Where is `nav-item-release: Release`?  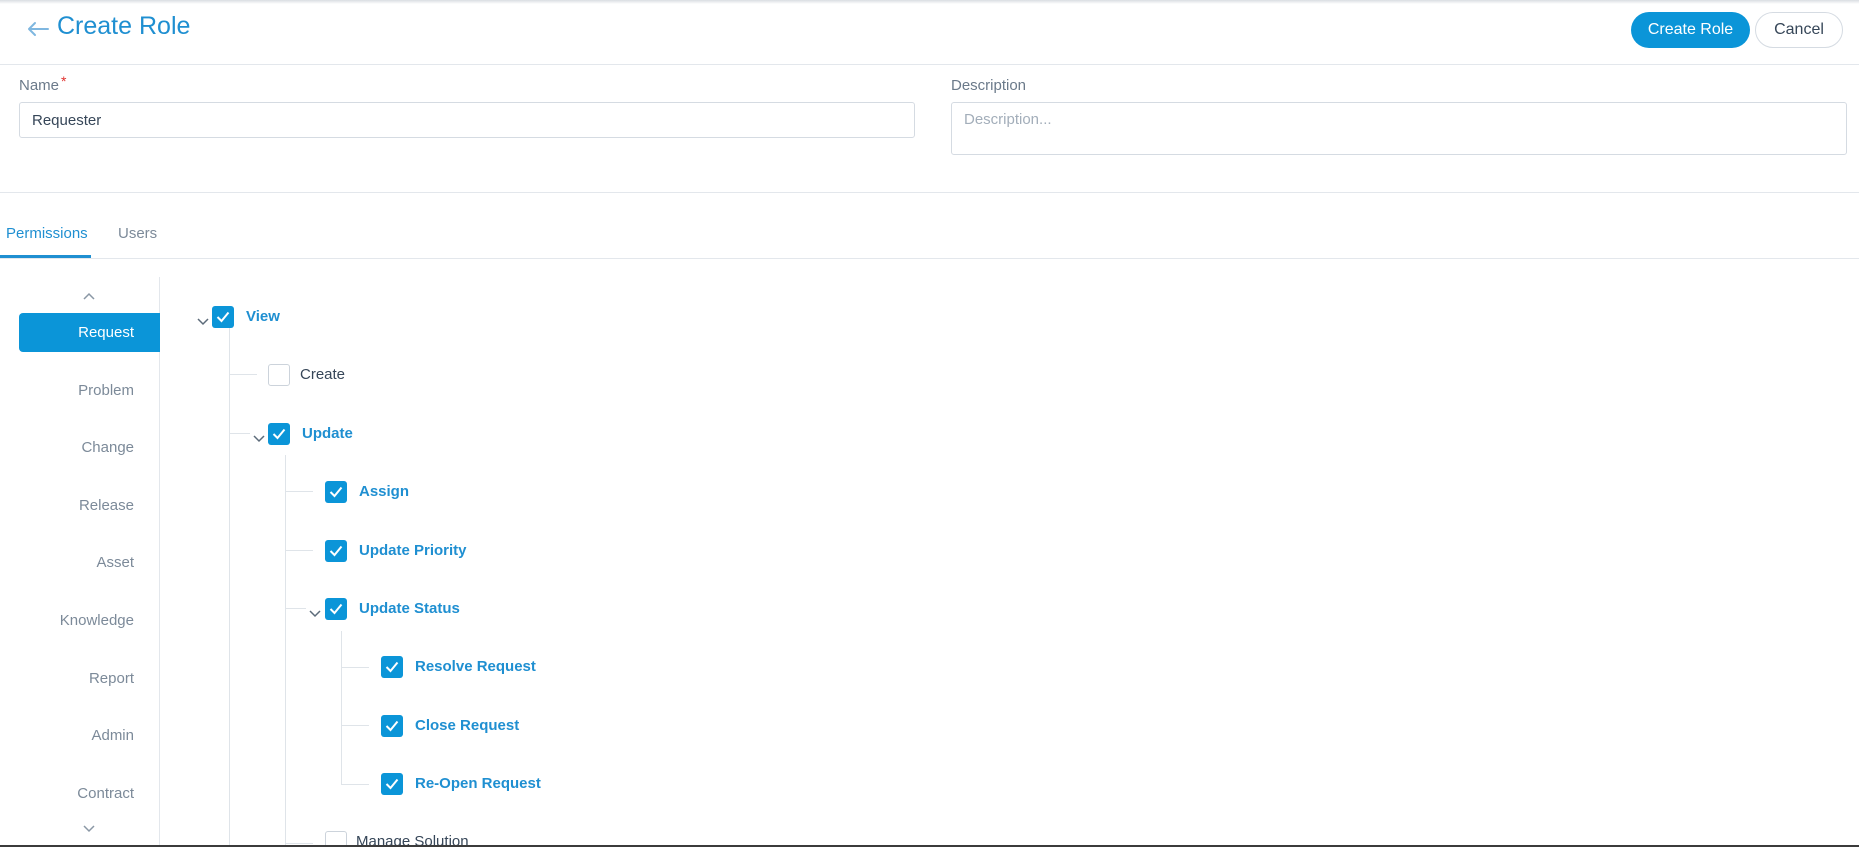 nav-item-release: Release is located at coordinates (89, 505).